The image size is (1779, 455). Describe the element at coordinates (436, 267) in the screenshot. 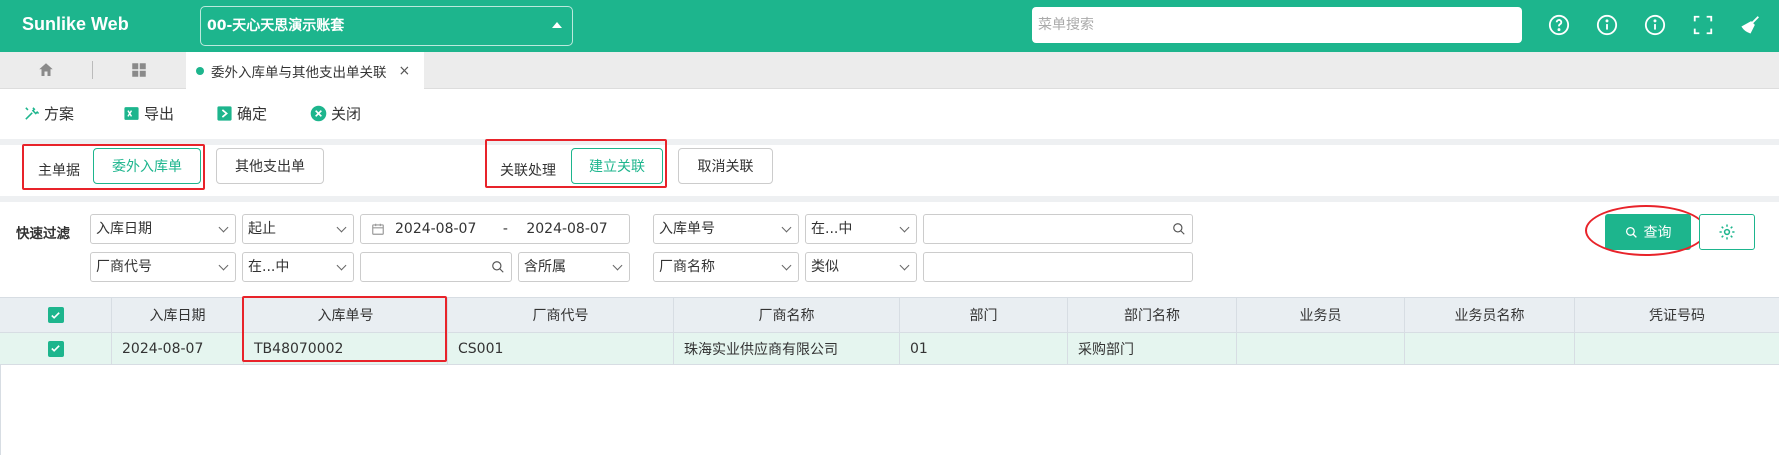

I see `vendor-code-value-input` at that location.